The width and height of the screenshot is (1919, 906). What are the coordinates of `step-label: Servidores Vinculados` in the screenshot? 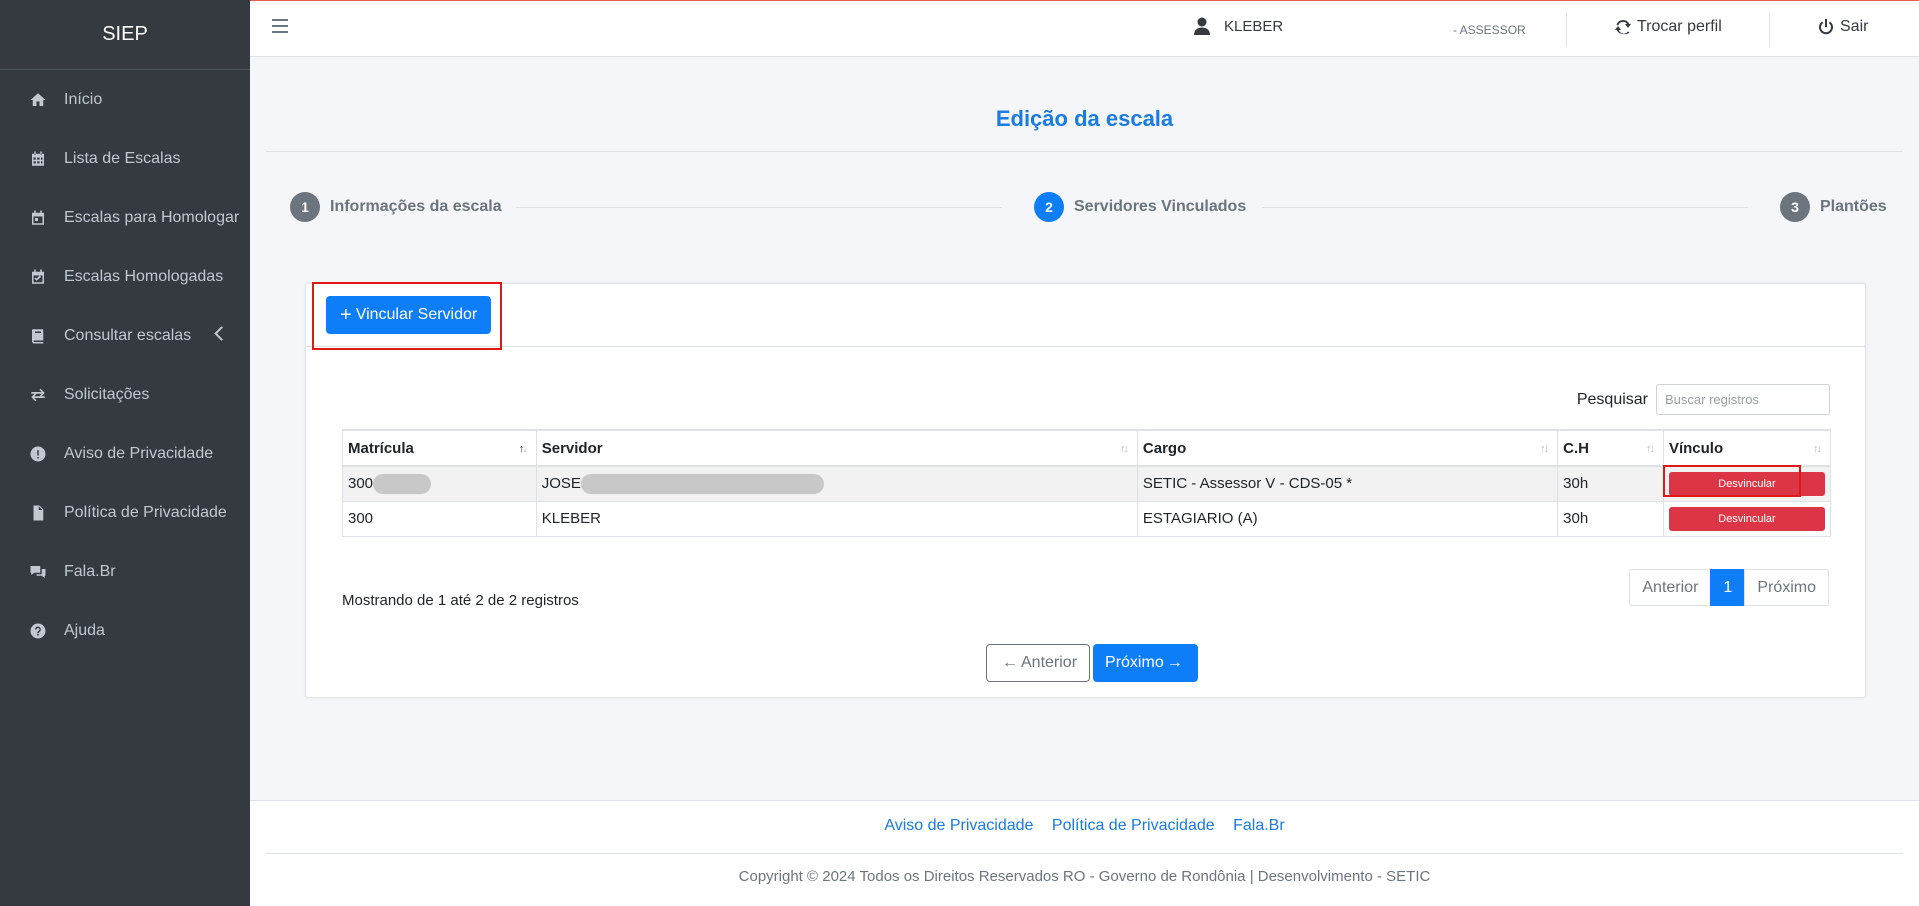 It's located at (1160, 206).